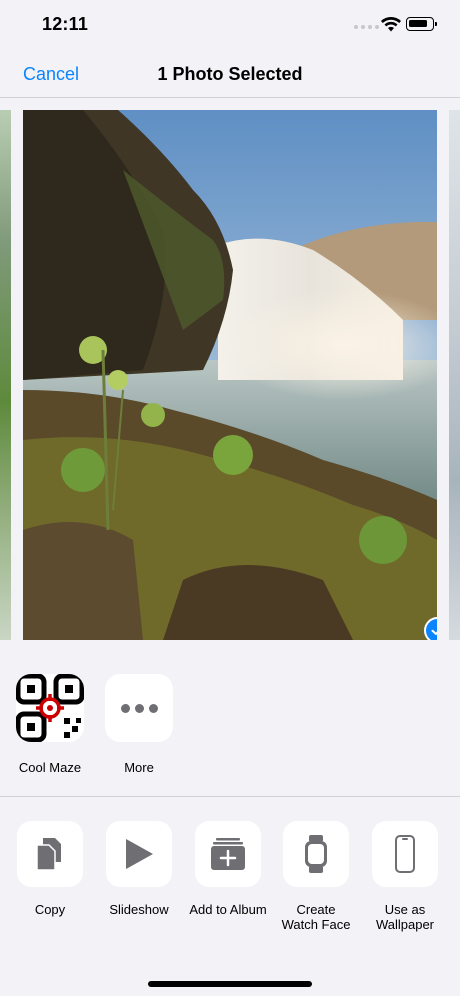  What do you see at coordinates (230, 984) in the screenshot?
I see `home-indicator` at bounding box center [230, 984].